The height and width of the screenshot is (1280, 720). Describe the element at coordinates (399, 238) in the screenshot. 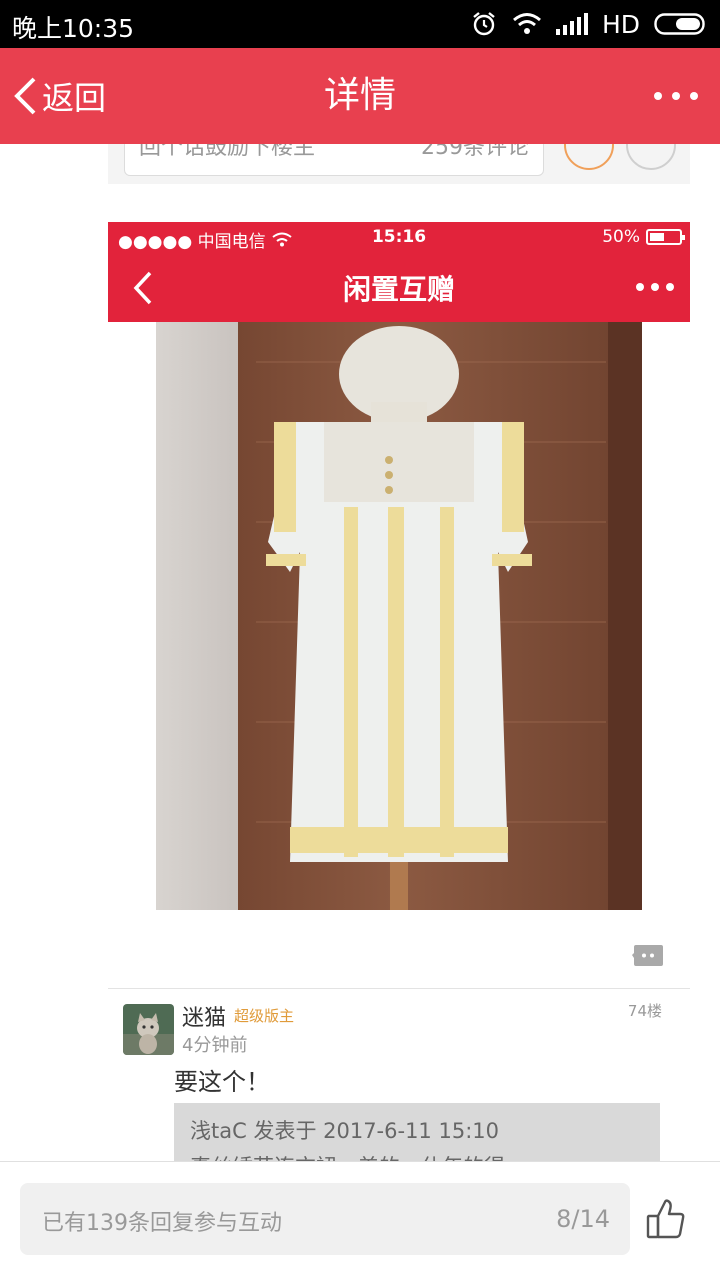

I see `embedded-status-bar: ●●●●● 中国电信 15:16 50%` at that location.